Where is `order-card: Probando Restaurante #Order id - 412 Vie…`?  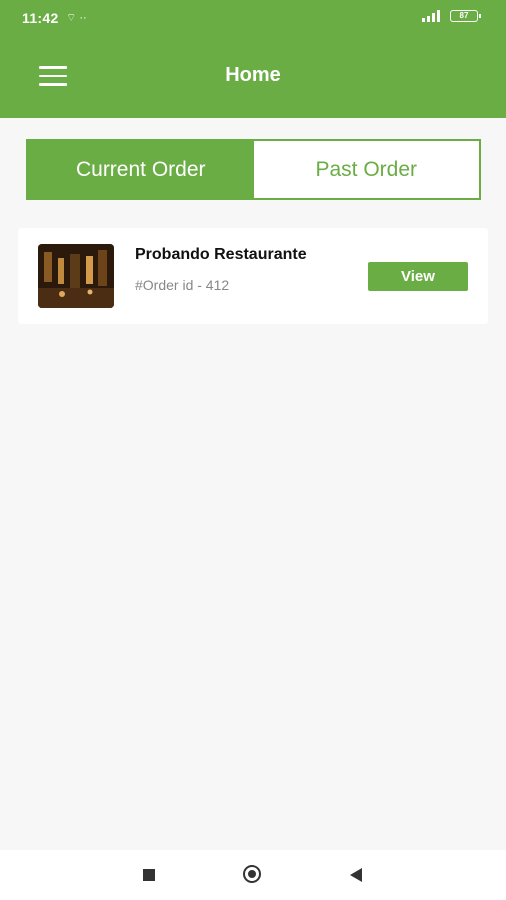
order-card: Probando Restaurante #Order id - 412 Vie… is located at coordinates (253, 276).